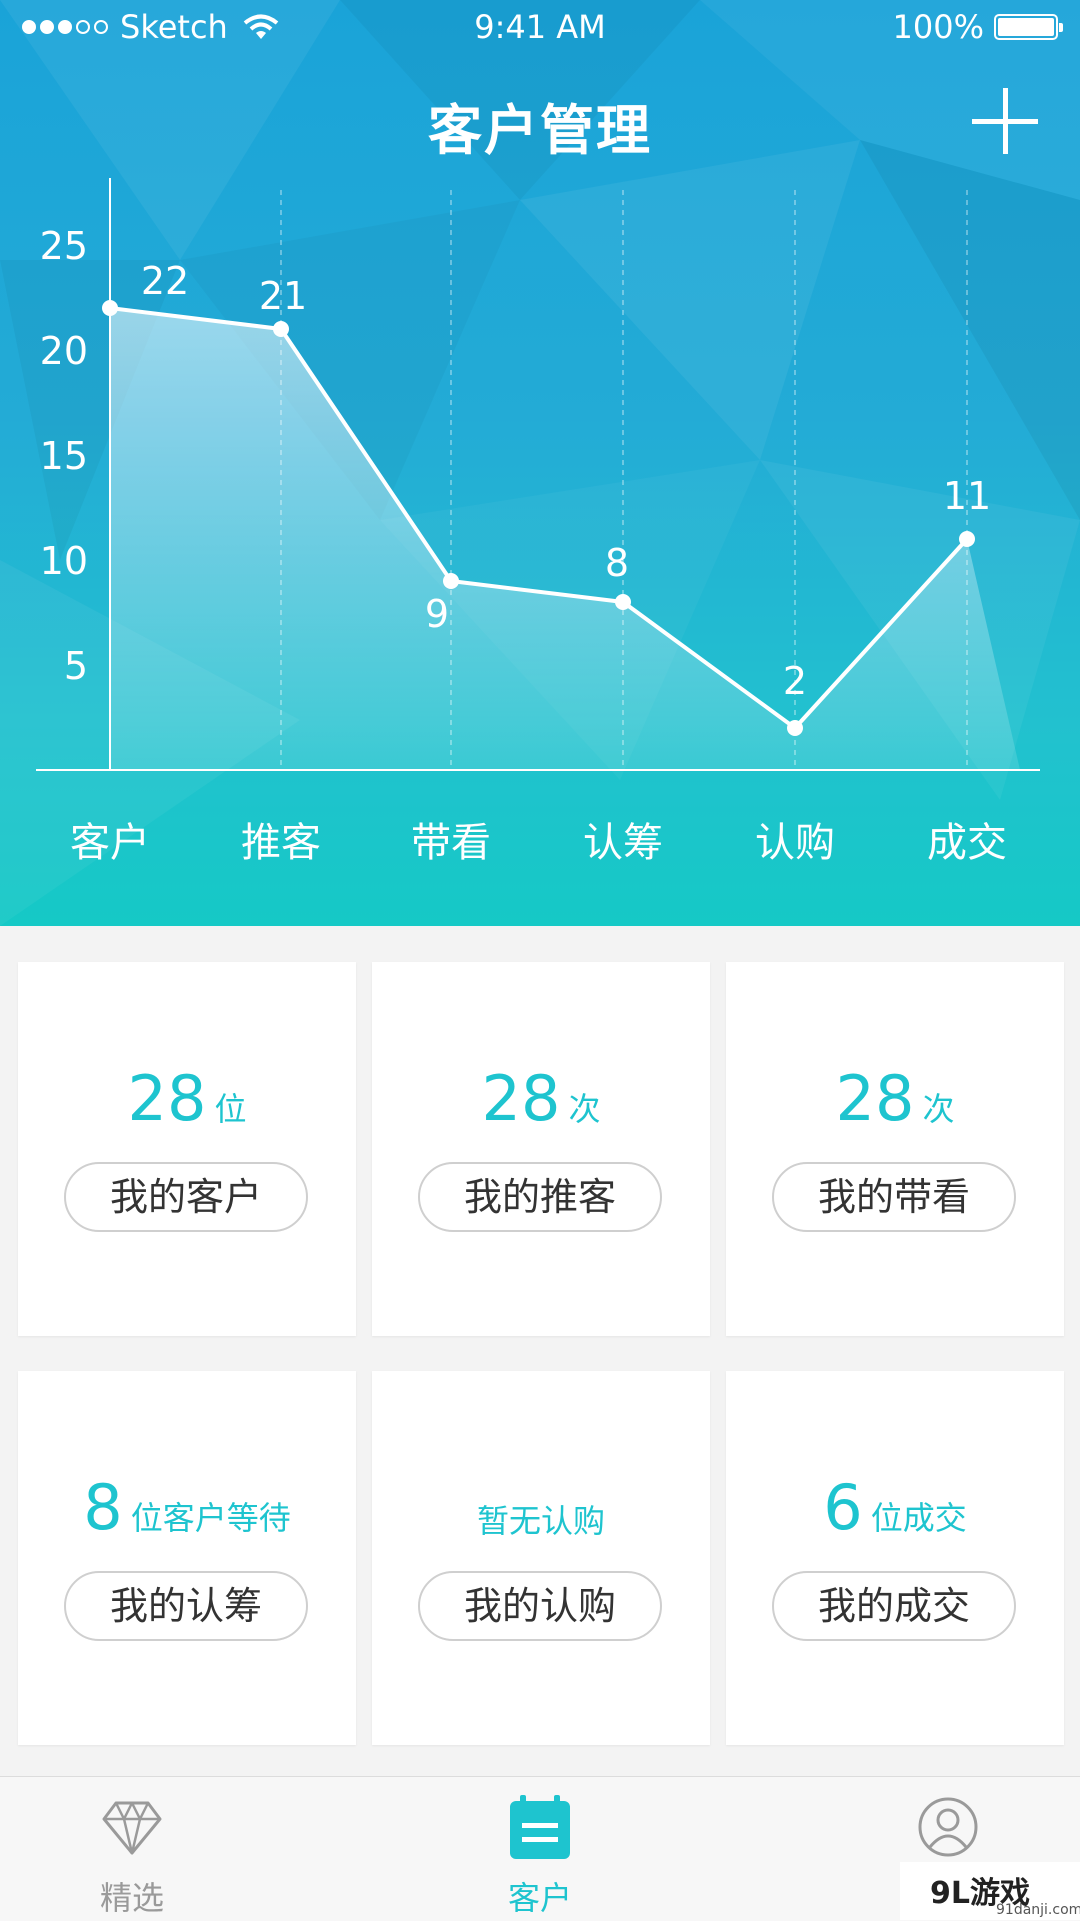  Describe the element at coordinates (894, 1197) in the screenshot. I see `my-viewings-button: 我的带看` at that location.